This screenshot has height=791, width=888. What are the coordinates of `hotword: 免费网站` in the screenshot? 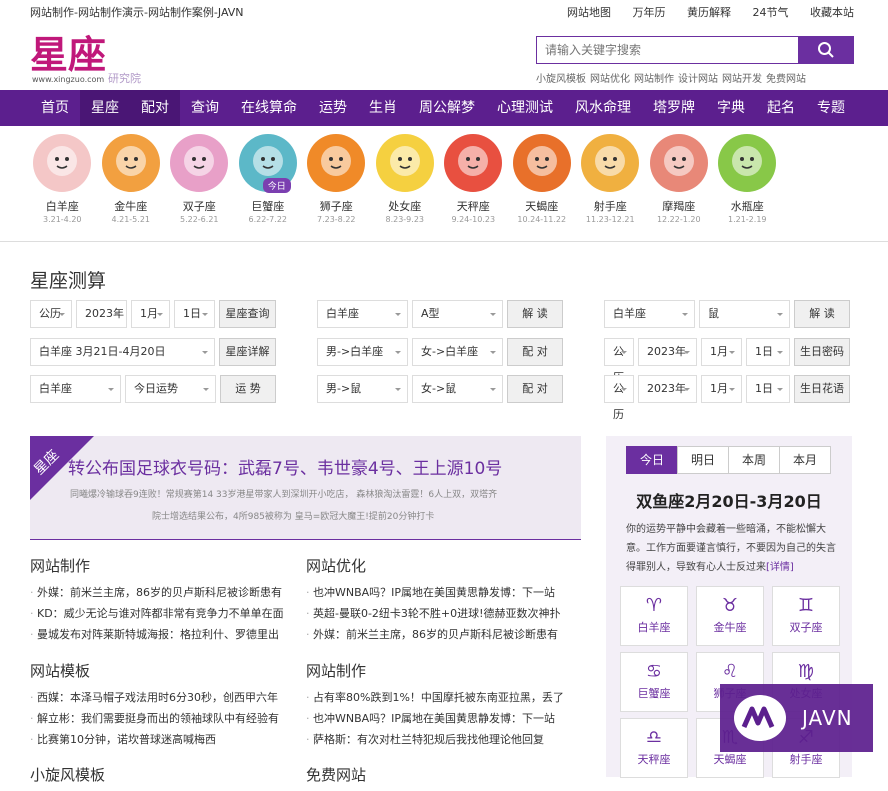 It's located at (786, 79).